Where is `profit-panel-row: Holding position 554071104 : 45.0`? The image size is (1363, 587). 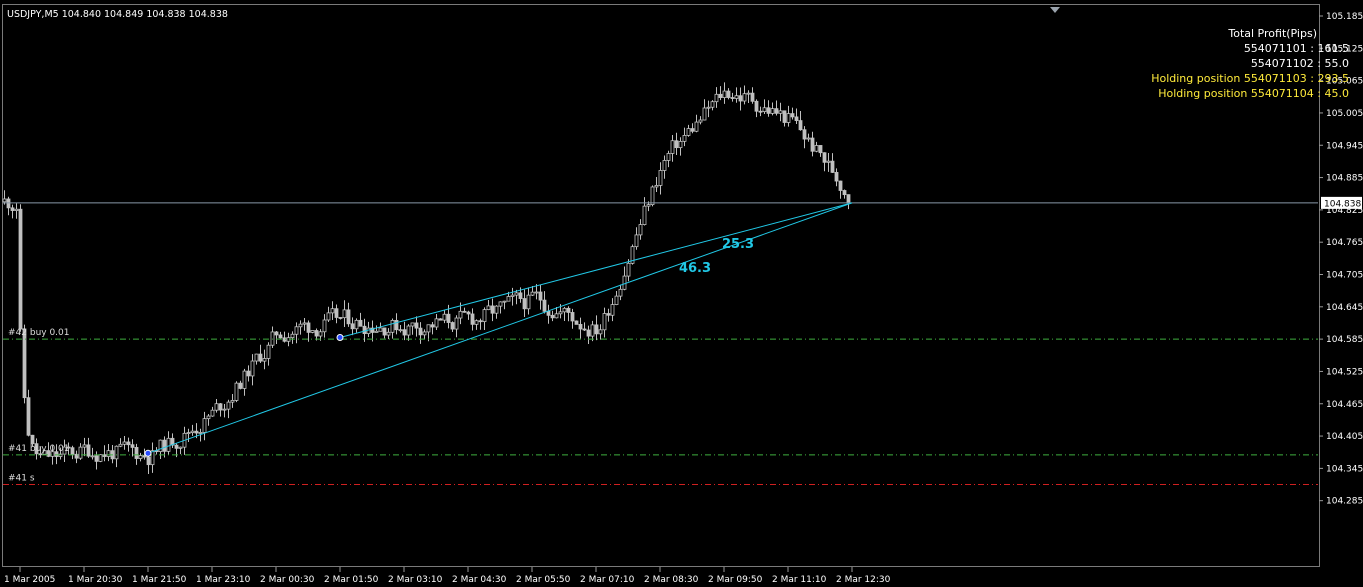
profit-panel-row: Holding position 554071104 : 45.0 is located at coordinates (1253, 93).